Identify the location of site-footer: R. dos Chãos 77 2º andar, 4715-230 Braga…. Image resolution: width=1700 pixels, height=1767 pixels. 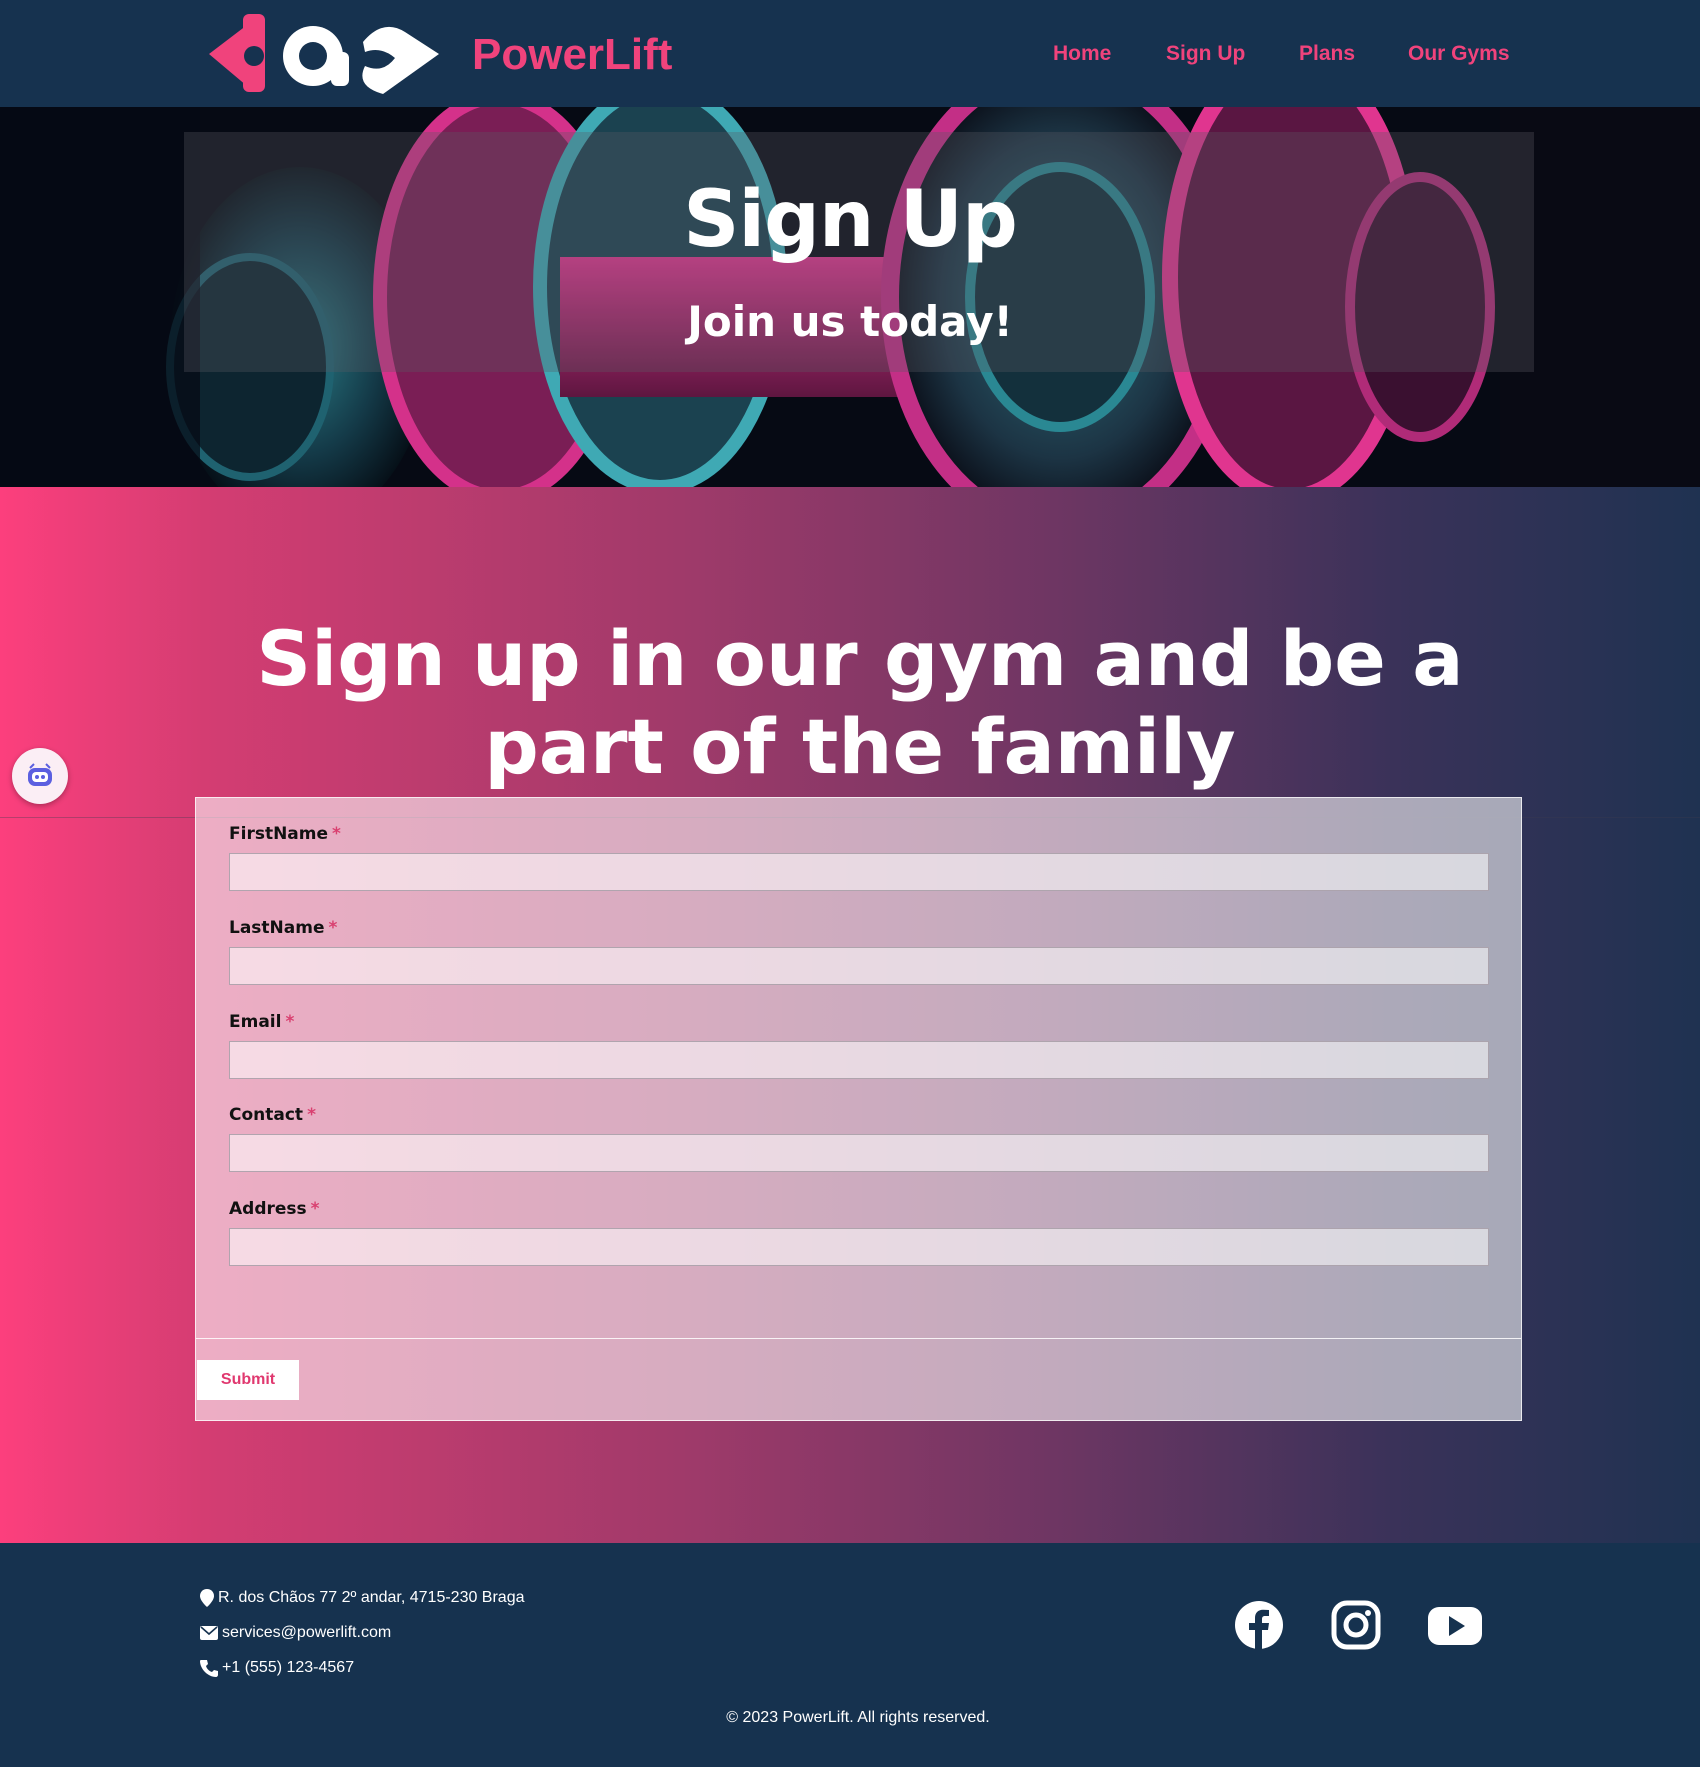
(850, 1655).